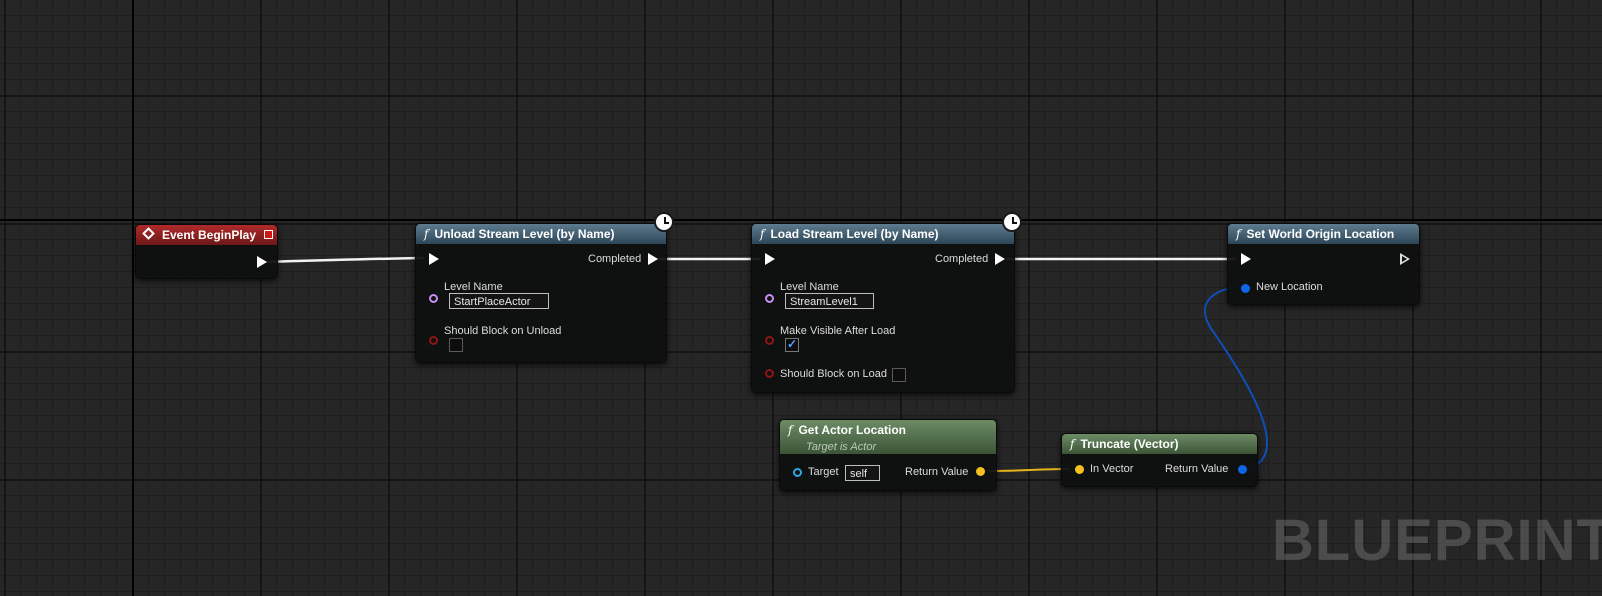 This screenshot has height=596, width=1602. What do you see at coordinates (653, 259) in the screenshot?
I see `unload-completed-exec-out-pin` at bounding box center [653, 259].